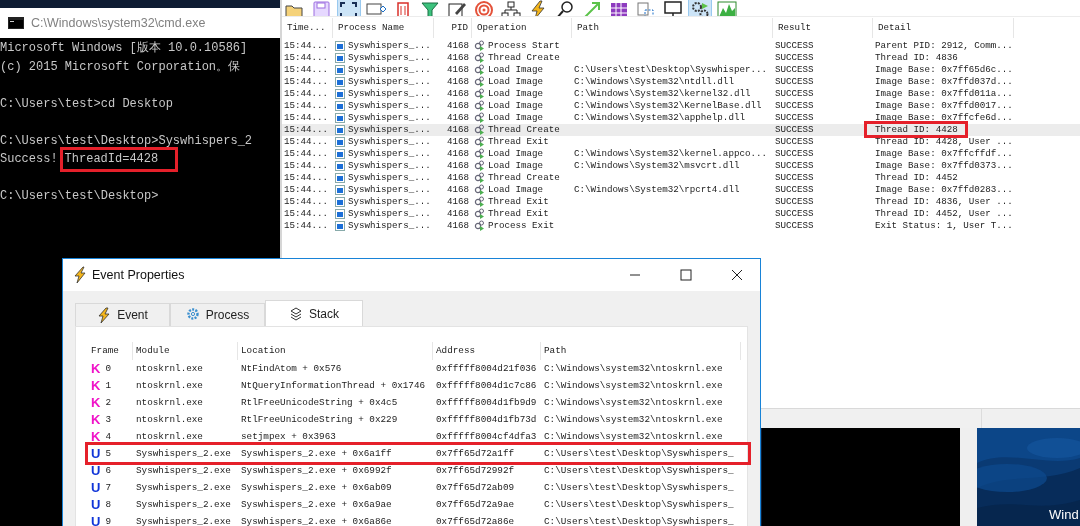 The height and width of the screenshot is (526, 1080). I want to click on table-cell-text: Syswhispers_2.exe + 0x6a86e, so click(316, 520).